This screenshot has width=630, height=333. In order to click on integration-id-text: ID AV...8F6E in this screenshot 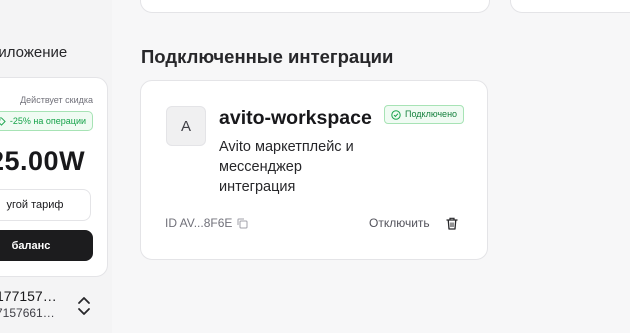, I will do `click(199, 223)`.